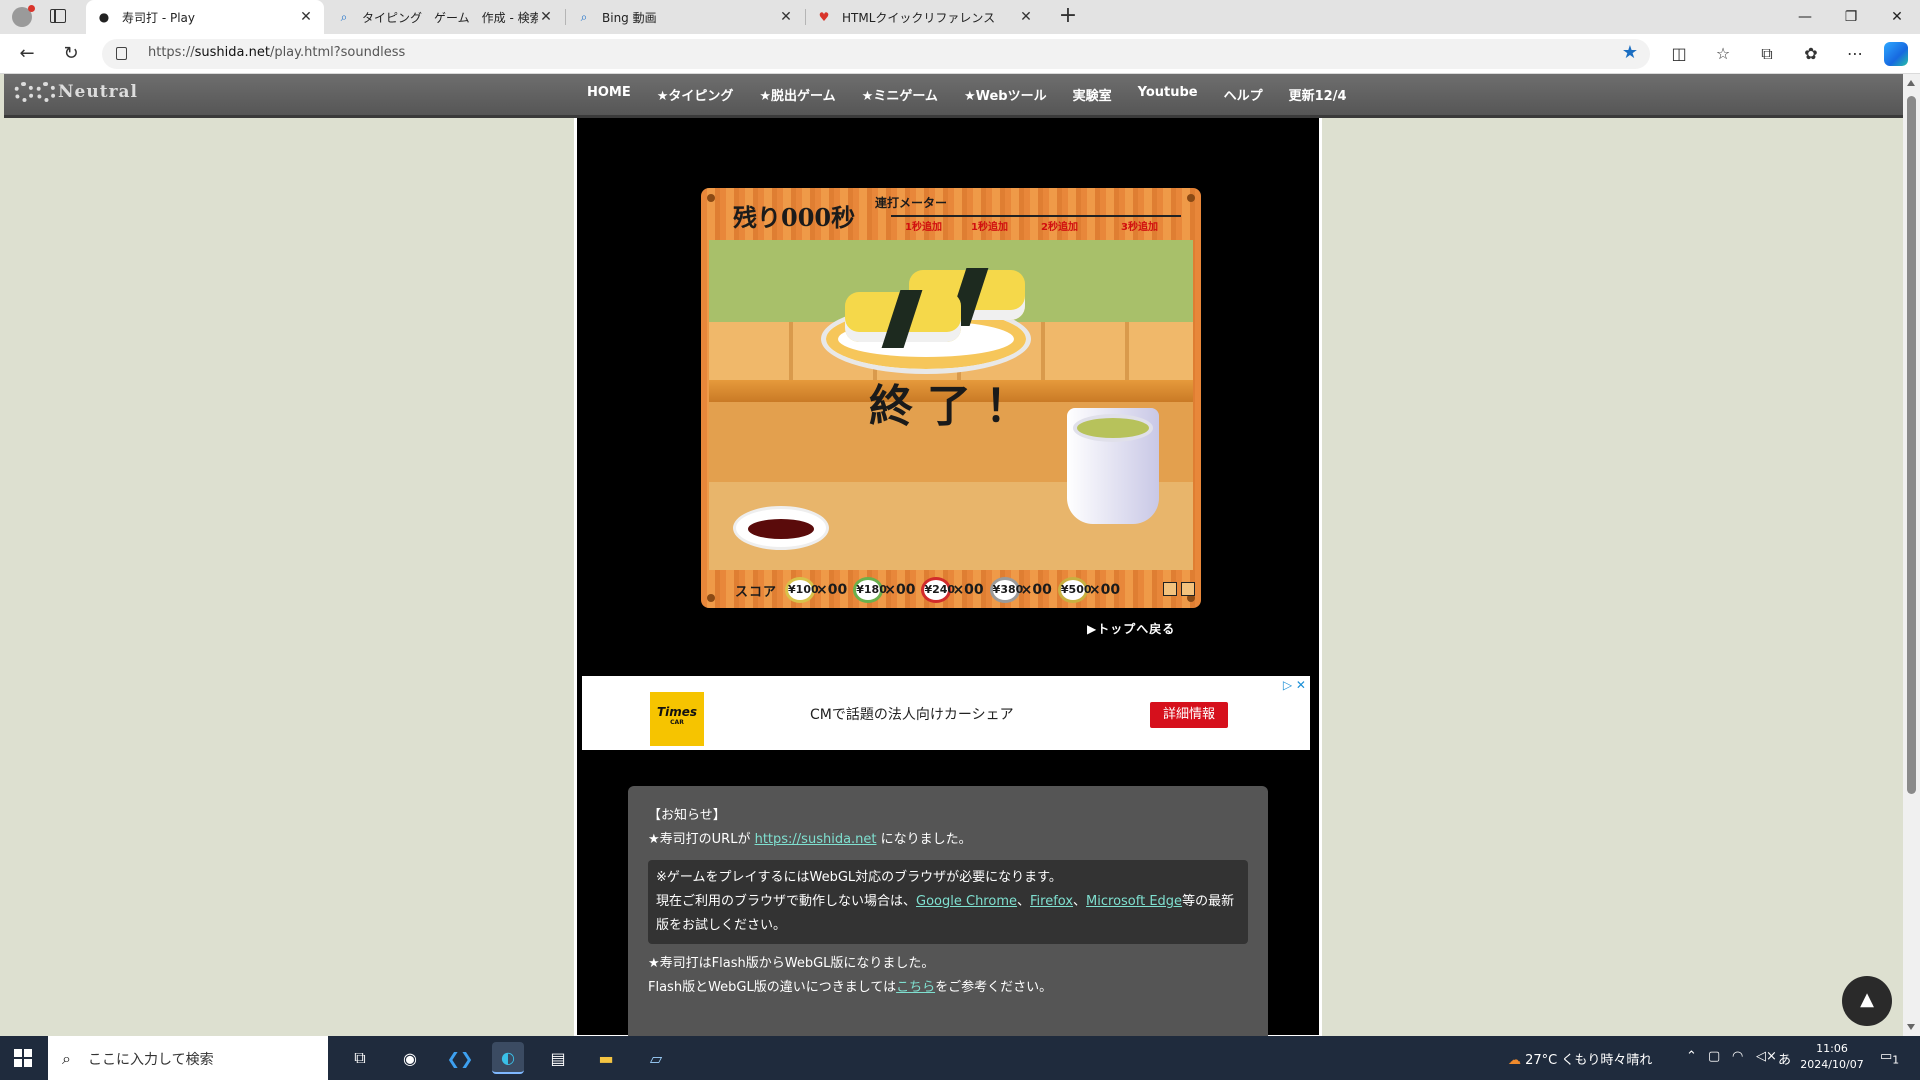 The height and width of the screenshot is (1080, 1920). I want to click on sushi-favicon-icon: ●, so click(104, 17).